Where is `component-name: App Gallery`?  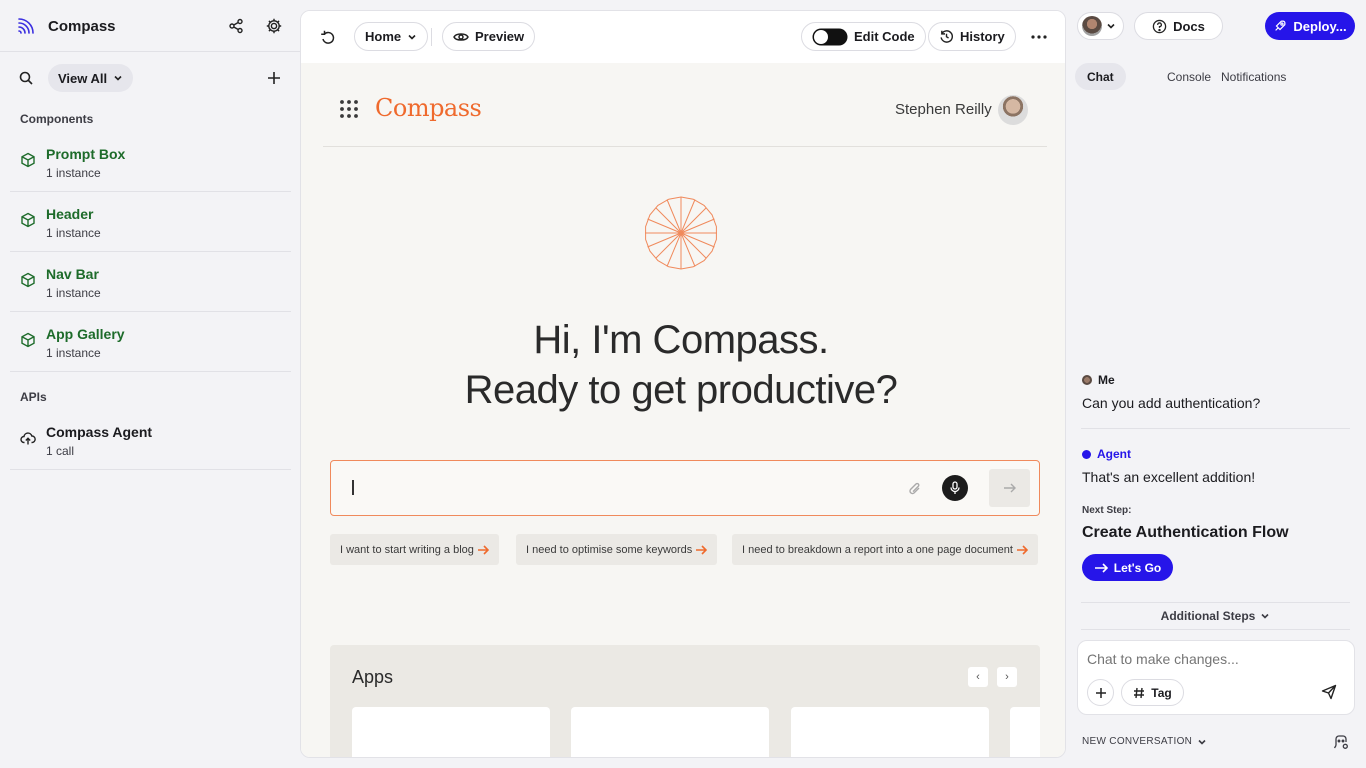
component-name: App Gallery is located at coordinates (85, 334).